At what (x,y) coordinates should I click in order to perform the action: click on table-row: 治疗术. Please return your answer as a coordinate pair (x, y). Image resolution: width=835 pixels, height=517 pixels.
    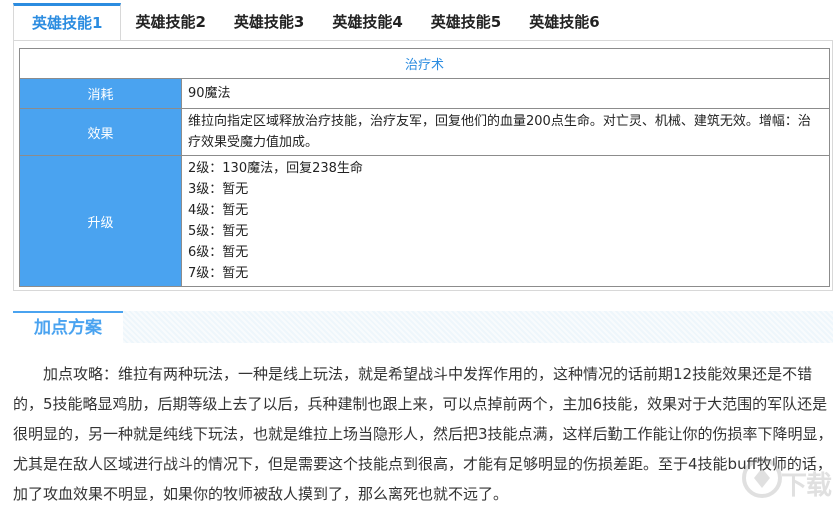
    Looking at the image, I should click on (424, 63).